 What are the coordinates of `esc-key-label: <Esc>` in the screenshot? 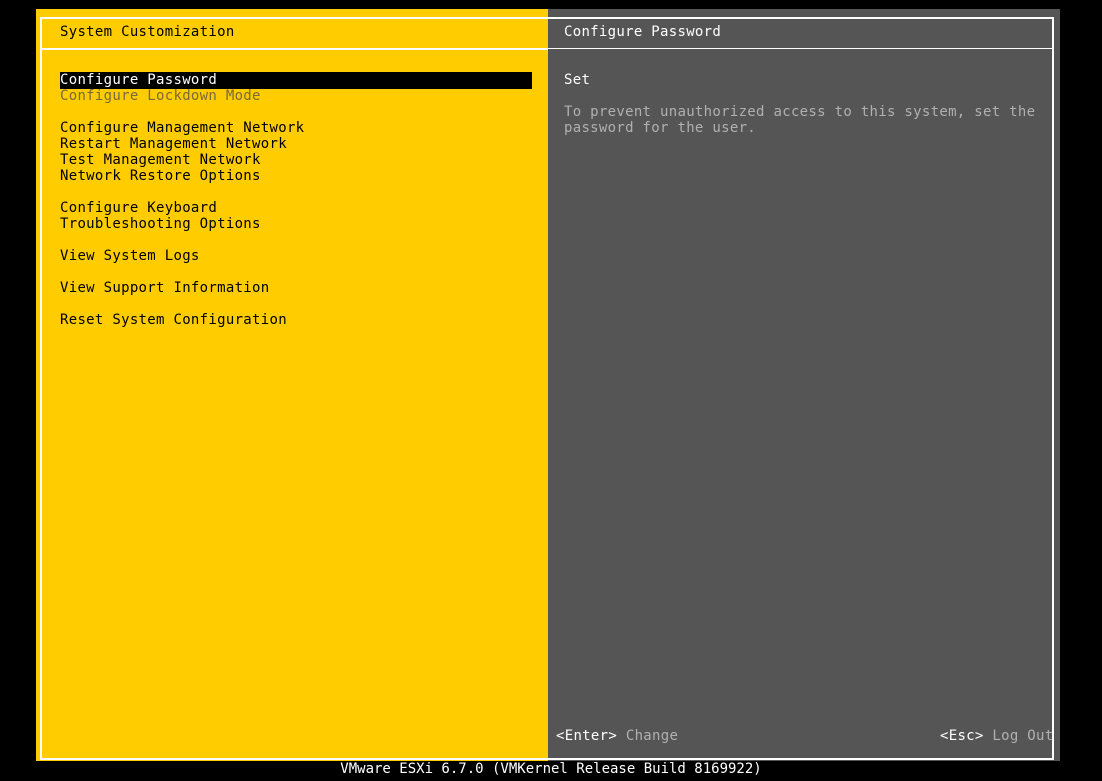 It's located at (962, 736).